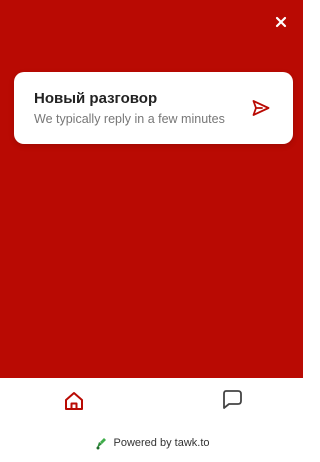 This screenshot has height=462, width=320. I want to click on close-icon, so click(281, 22).